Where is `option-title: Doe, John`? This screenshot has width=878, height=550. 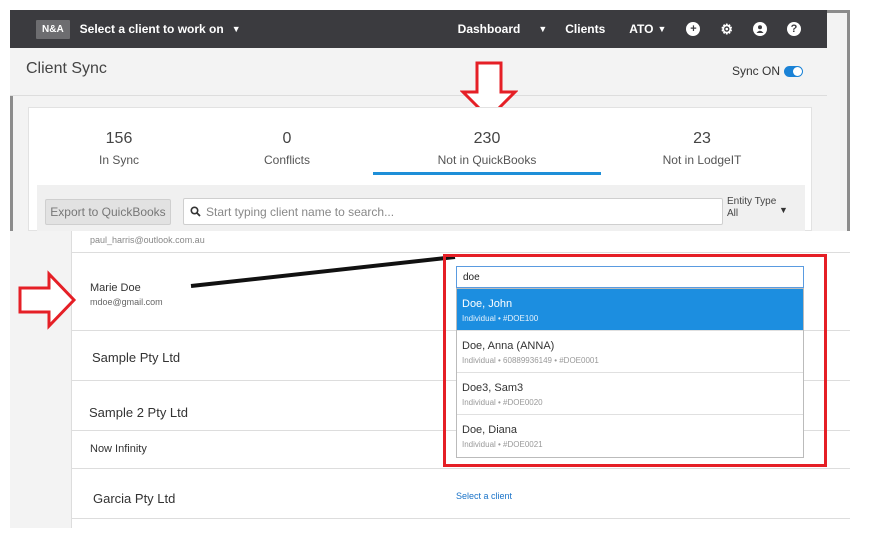 option-title: Doe, John is located at coordinates (487, 304).